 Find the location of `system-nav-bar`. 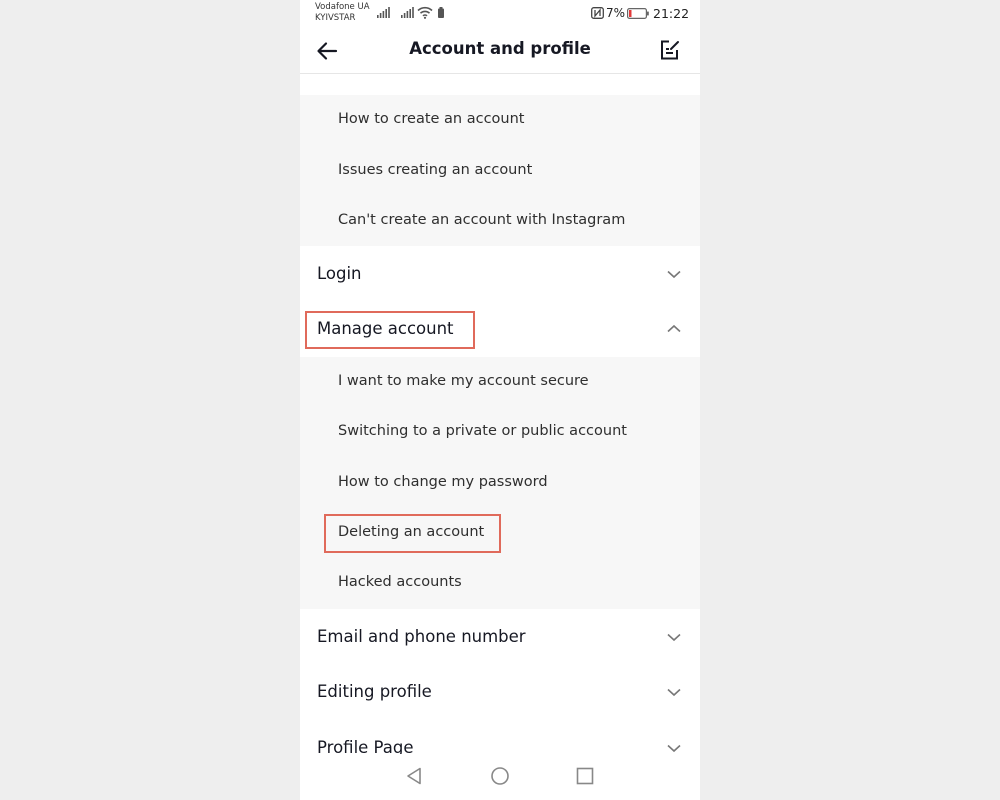

system-nav-bar is located at coordinates (500, 777).